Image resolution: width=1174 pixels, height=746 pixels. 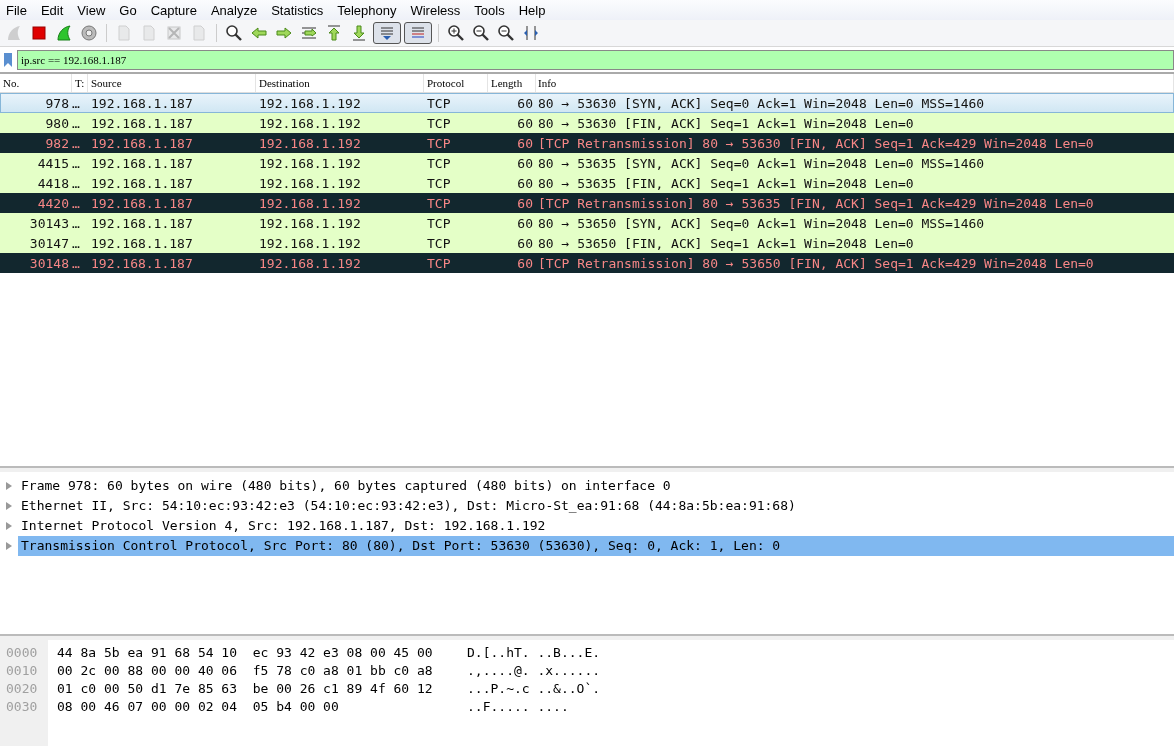 What do you see at coordinates (436, 10) in the screenshot?
I see `menu-item: Wireless` at bounding box center [436, 10].